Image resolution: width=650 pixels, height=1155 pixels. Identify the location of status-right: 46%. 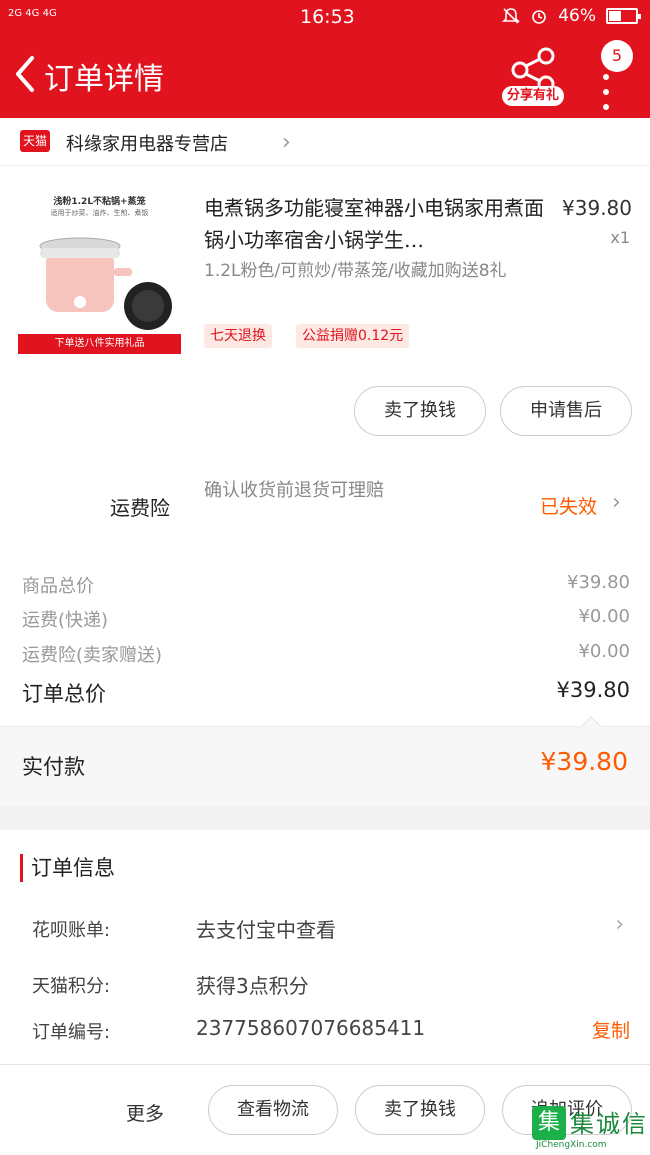
(571, 16).